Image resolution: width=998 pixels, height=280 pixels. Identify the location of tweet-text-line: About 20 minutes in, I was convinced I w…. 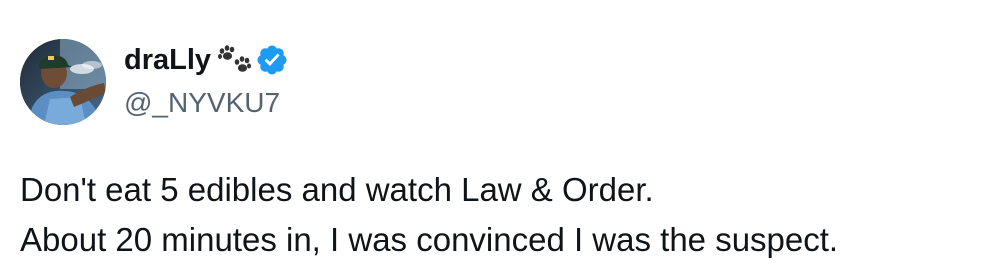
(429, 239).